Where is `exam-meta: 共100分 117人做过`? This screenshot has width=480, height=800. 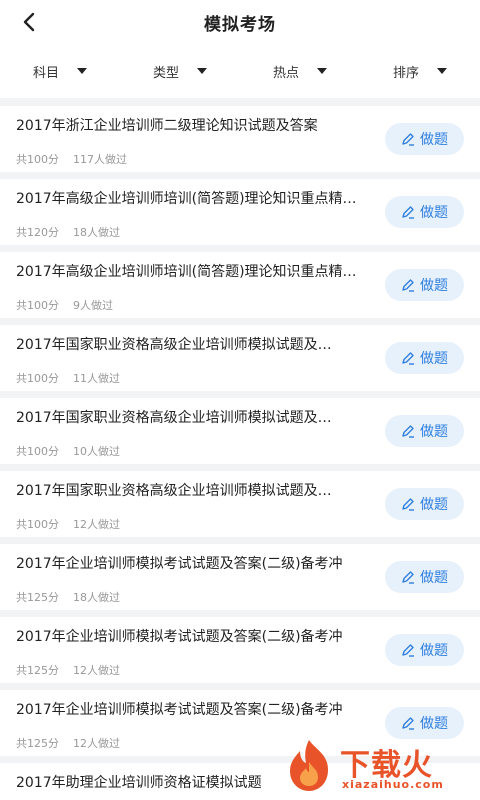 exam-meta: 共100分 117人做过 is located at coordinates (71, 159).